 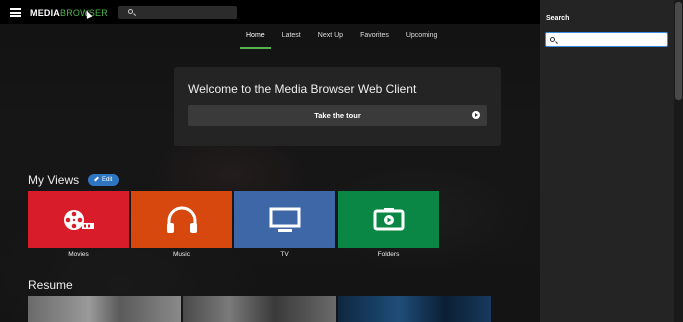 What do you see at coordinates (284, 254) in the screenshot?
I see `tile-label-tv: TV` at bounding box center [284, 254].